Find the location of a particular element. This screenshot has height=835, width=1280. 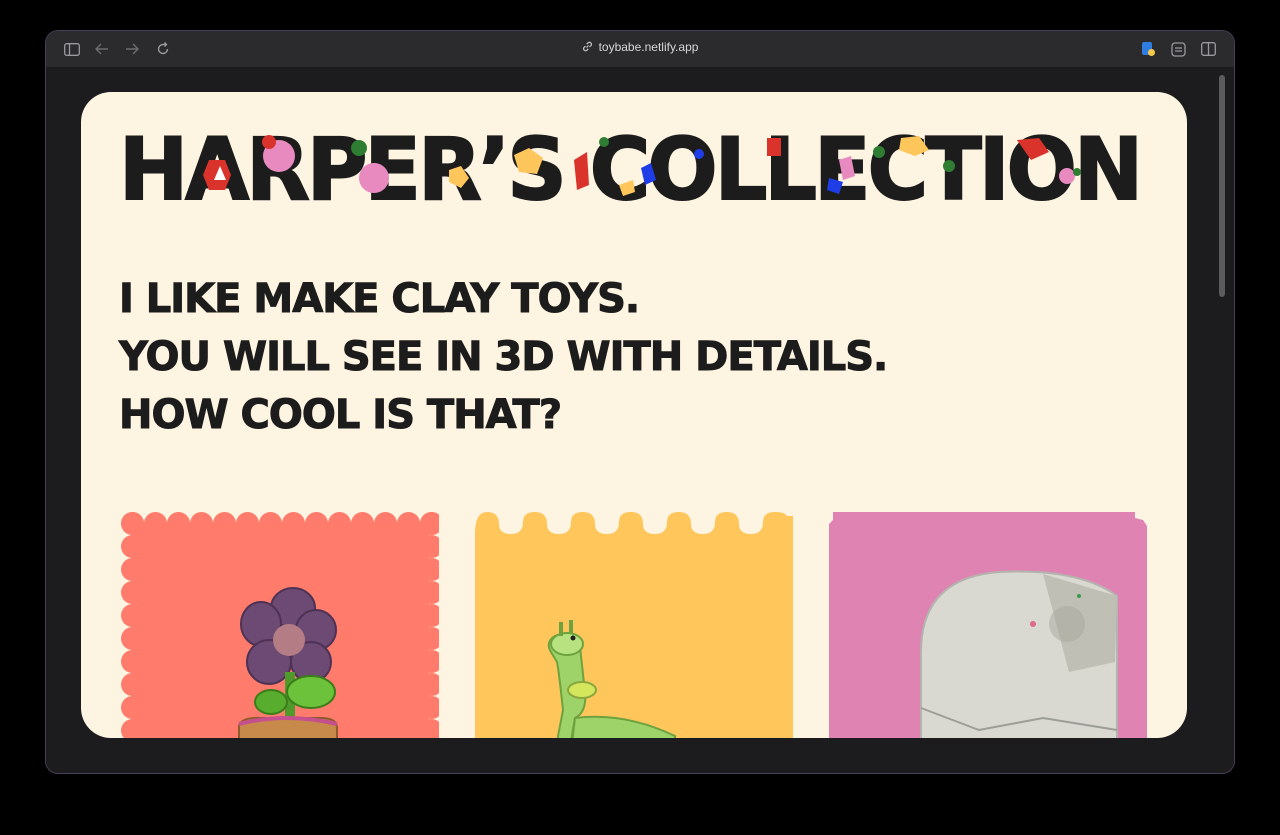

tagline-line-3: HOW COOL IS THAT? is located at coordinates (340, 415).